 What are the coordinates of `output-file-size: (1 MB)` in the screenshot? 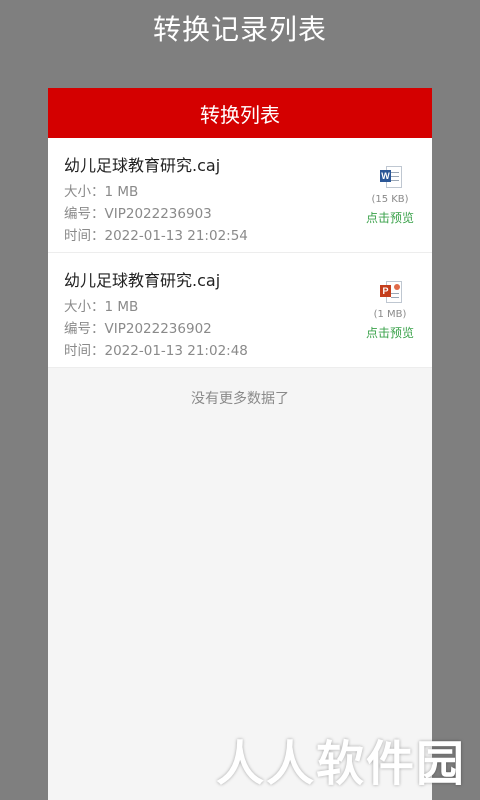 It's located at (390, 314).